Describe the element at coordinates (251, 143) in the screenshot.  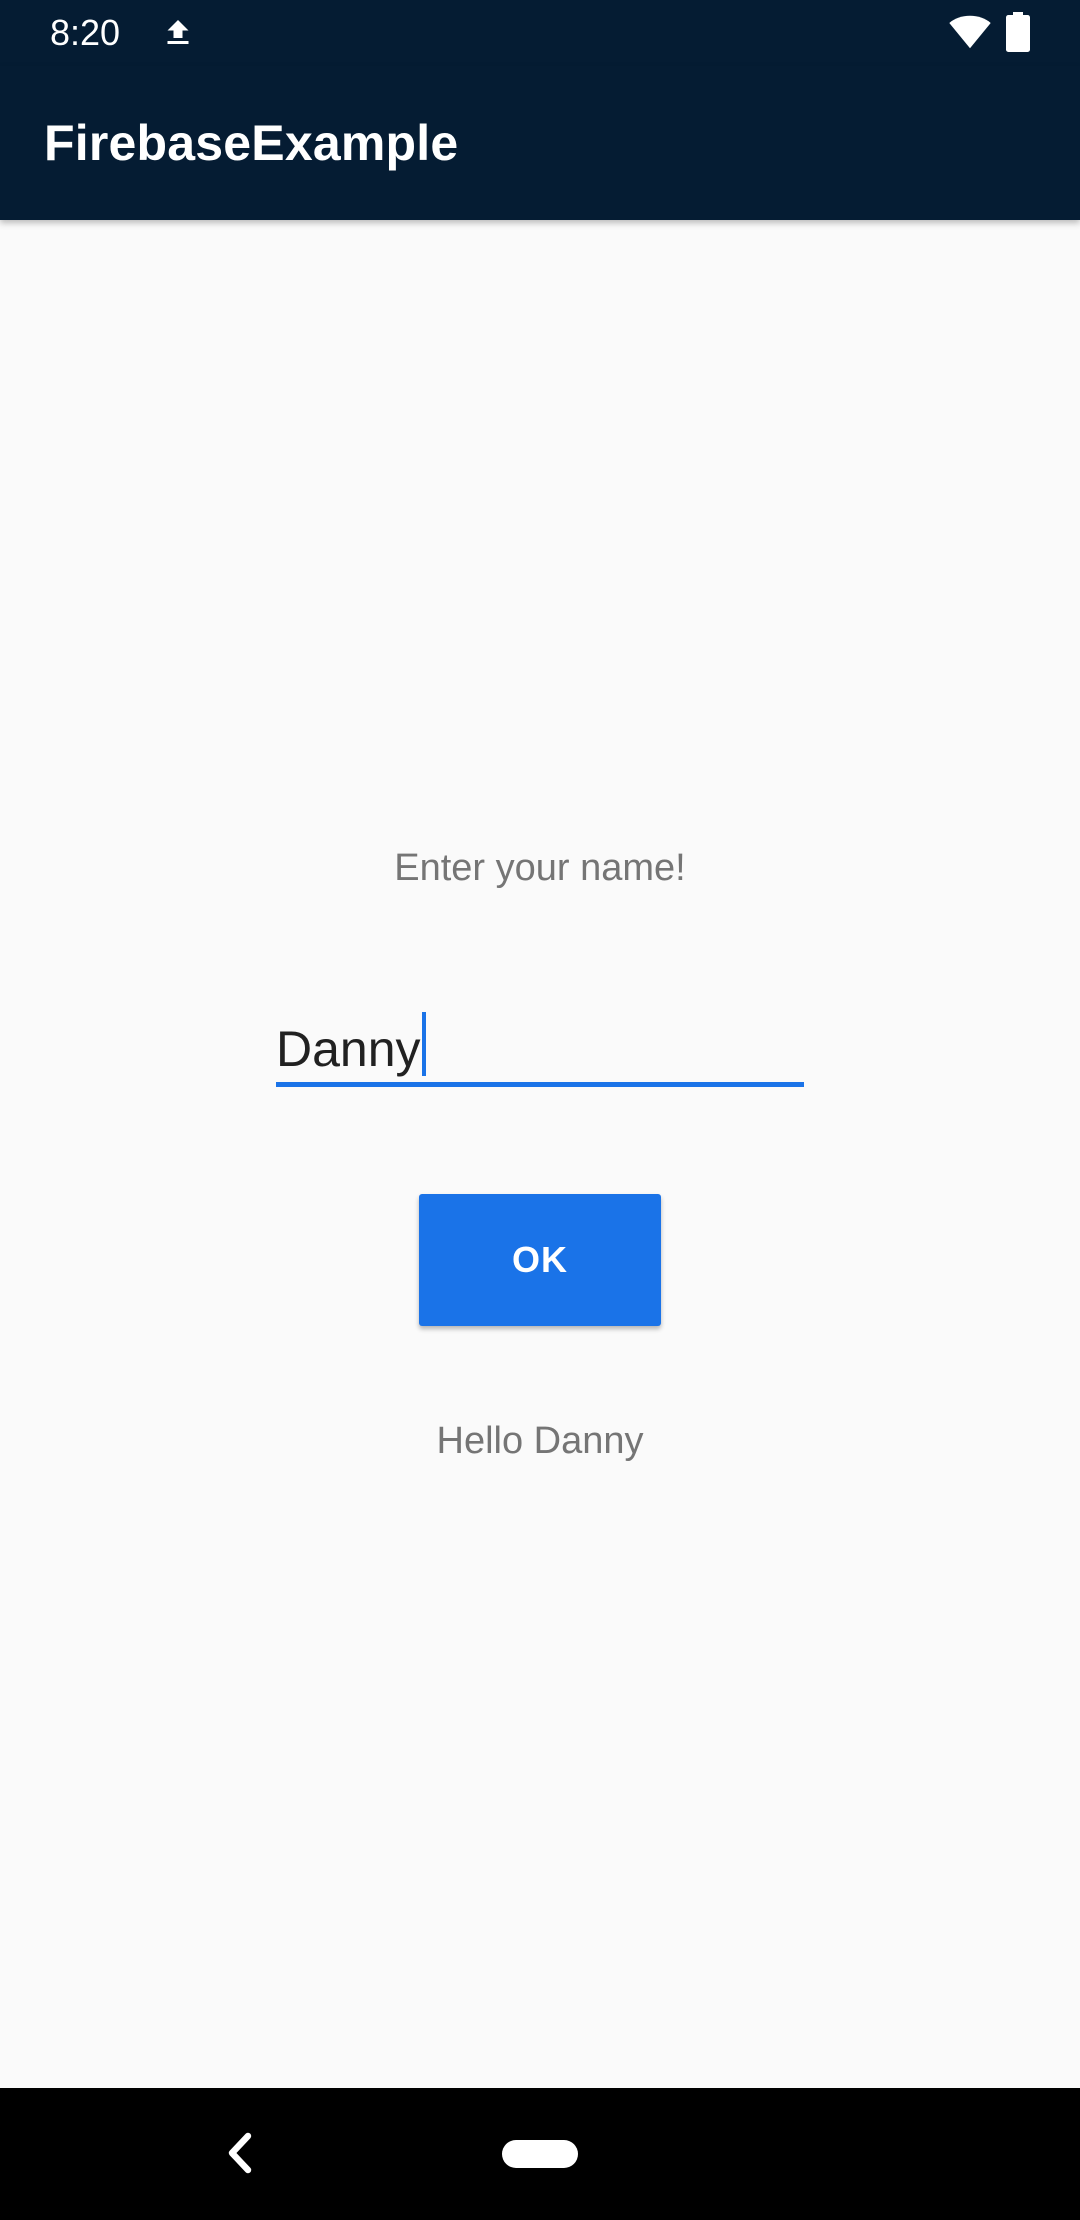
I see `app-title: FirebaseExample` at that location.